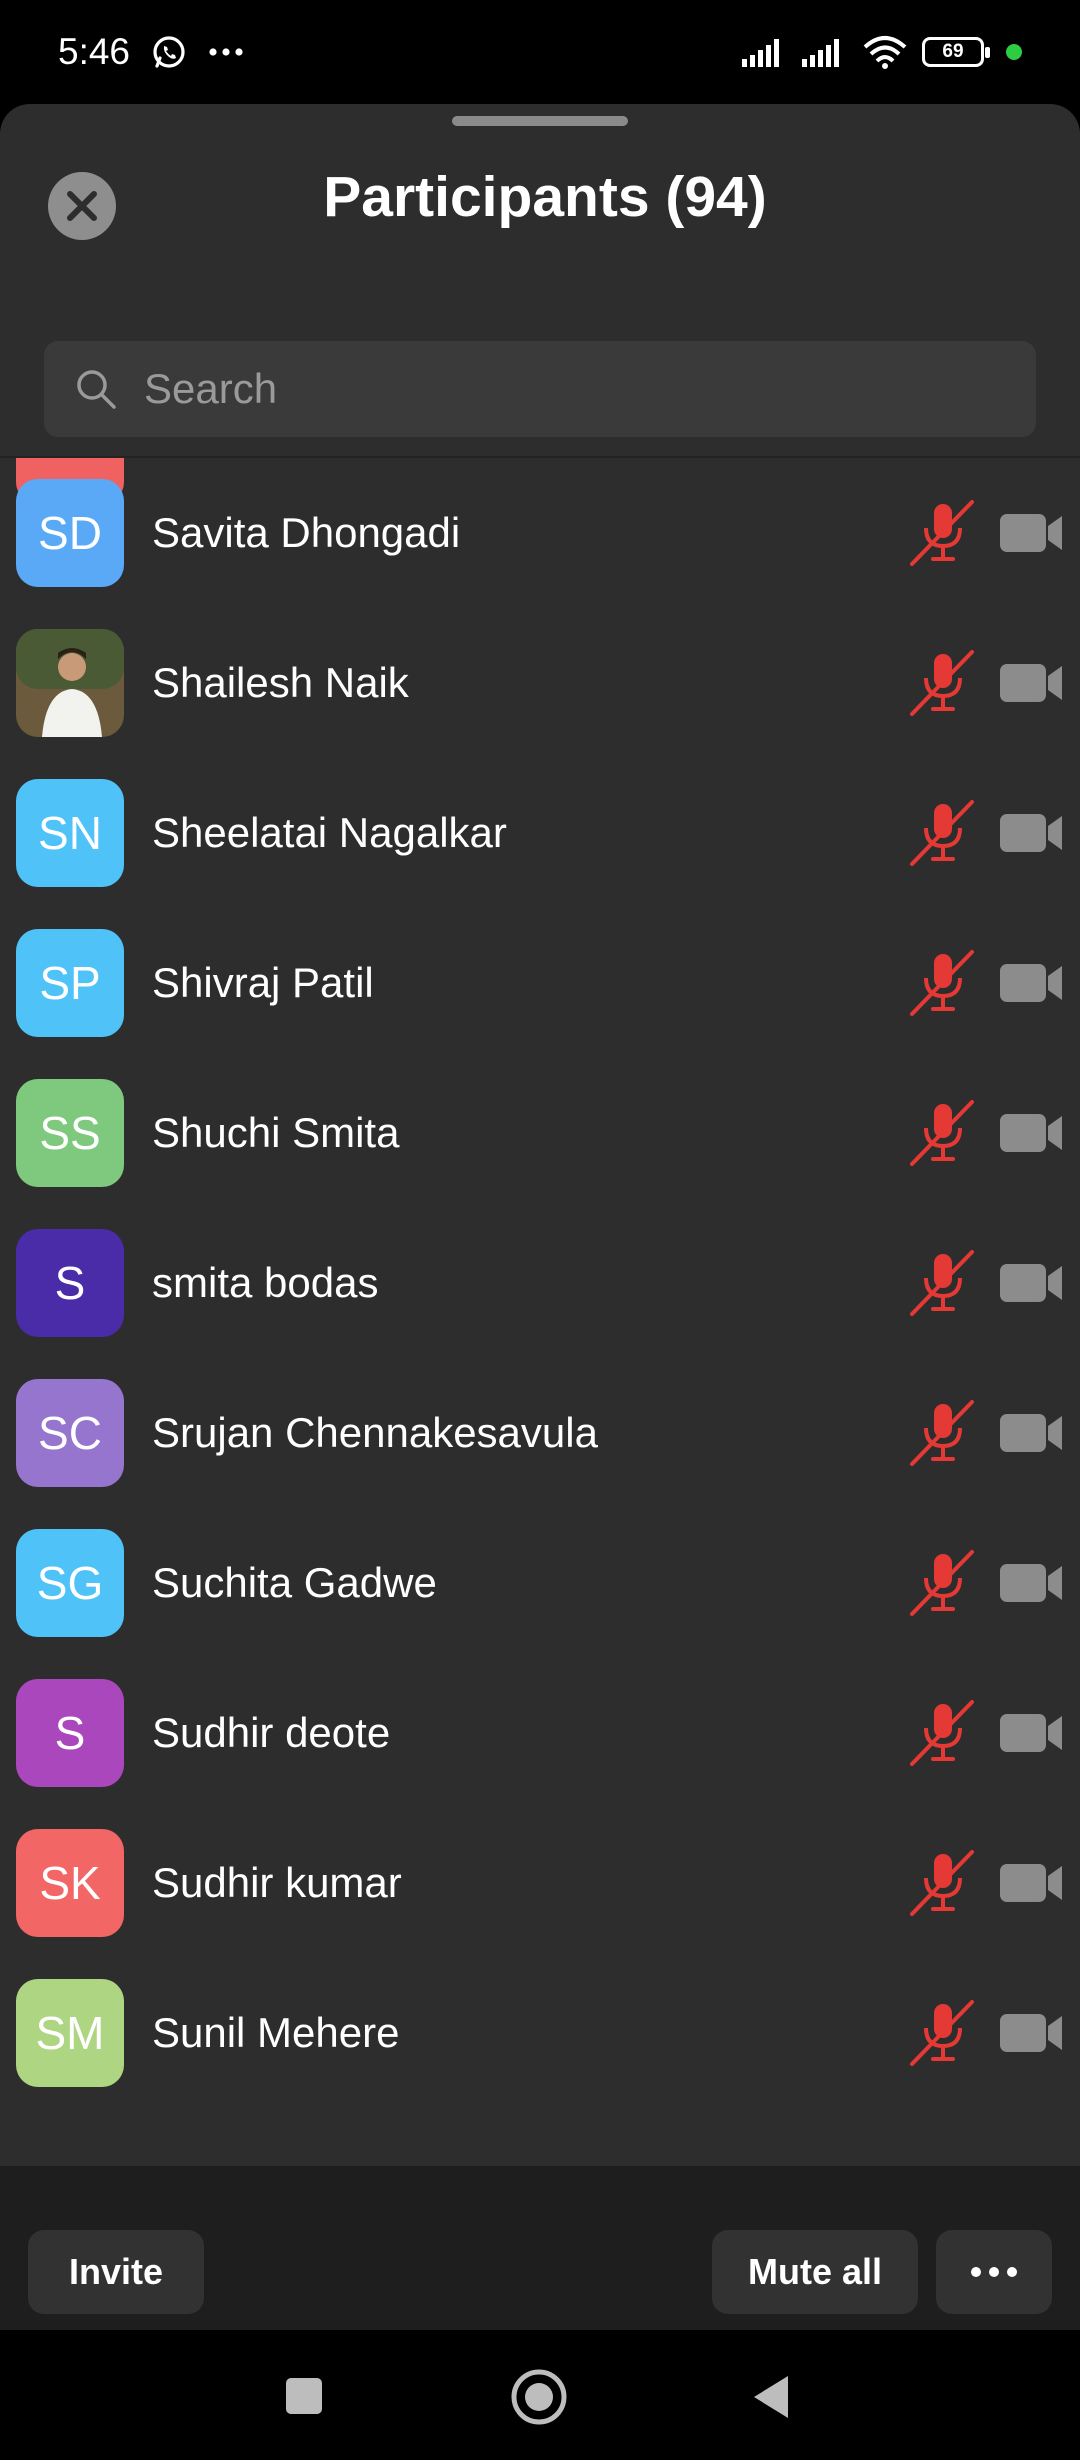 The image size is (1080, 2460). I want to click on whatsapp-icon, so click(169, 52).